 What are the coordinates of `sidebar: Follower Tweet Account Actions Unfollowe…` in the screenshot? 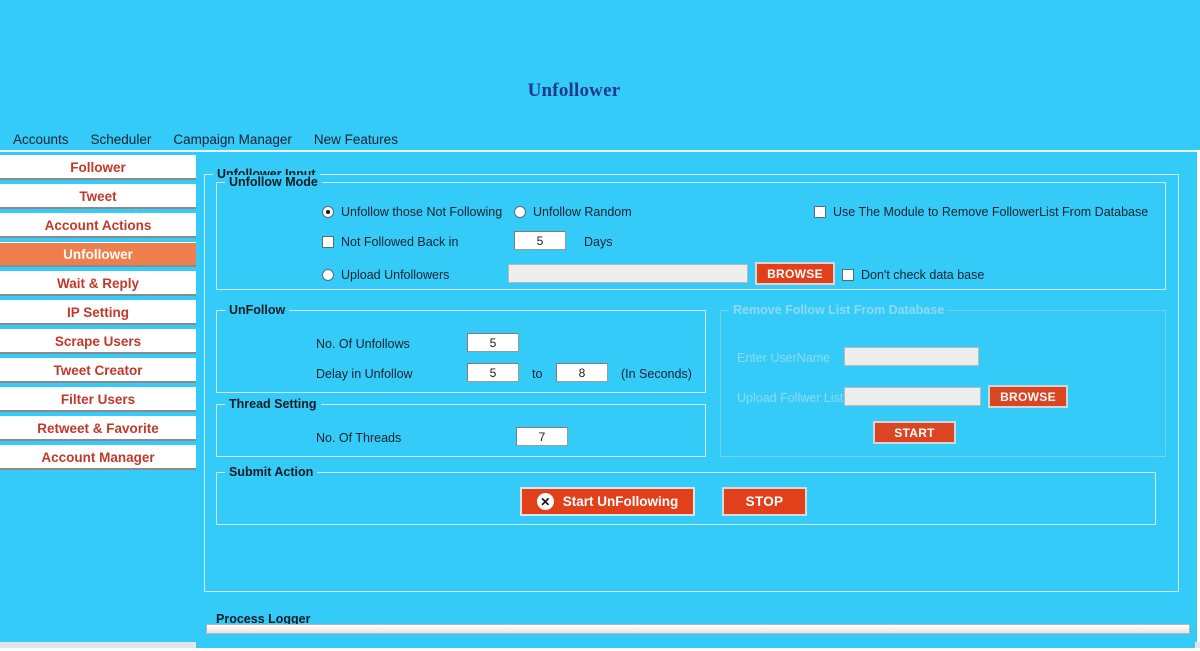 It's located at (98, 312).